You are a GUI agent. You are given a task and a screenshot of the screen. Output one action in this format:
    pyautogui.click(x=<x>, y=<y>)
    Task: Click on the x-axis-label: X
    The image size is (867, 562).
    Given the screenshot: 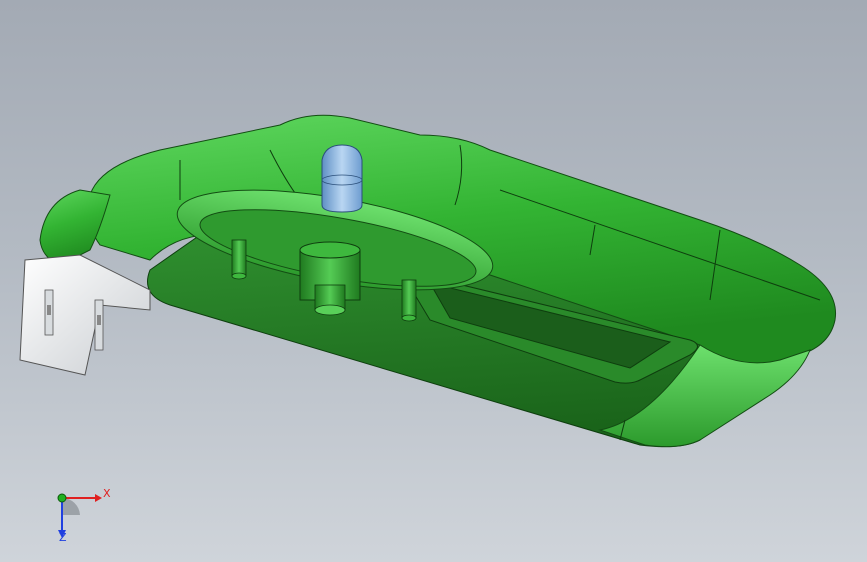 What is the action you would take?
    pyautogui.click(x=107, y=493)
    